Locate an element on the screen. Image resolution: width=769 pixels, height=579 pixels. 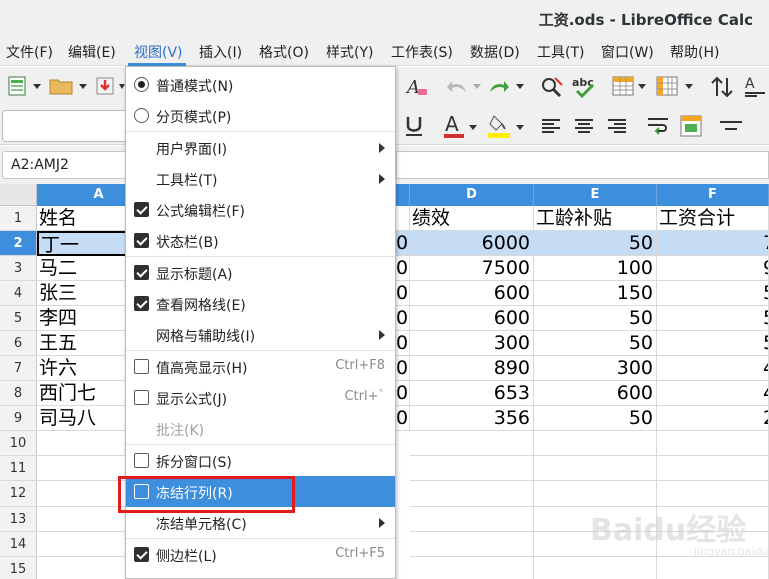
open-dropdown-chevron-icon is located at coordinates (83, 86).